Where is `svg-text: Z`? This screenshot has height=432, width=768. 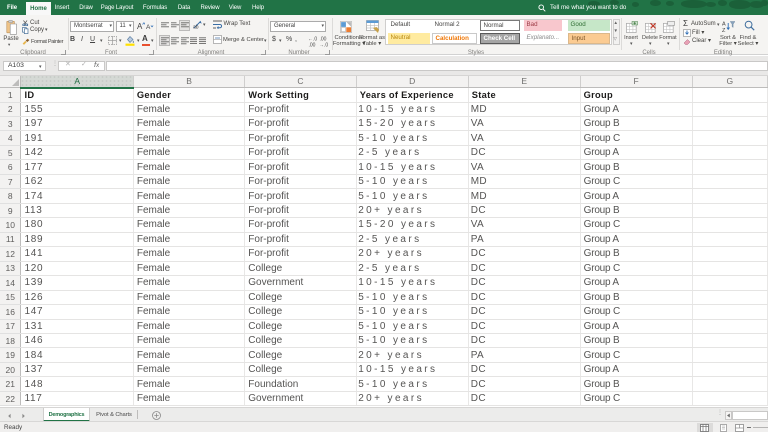
svg-text: Z is located at coordinates (724, 30).